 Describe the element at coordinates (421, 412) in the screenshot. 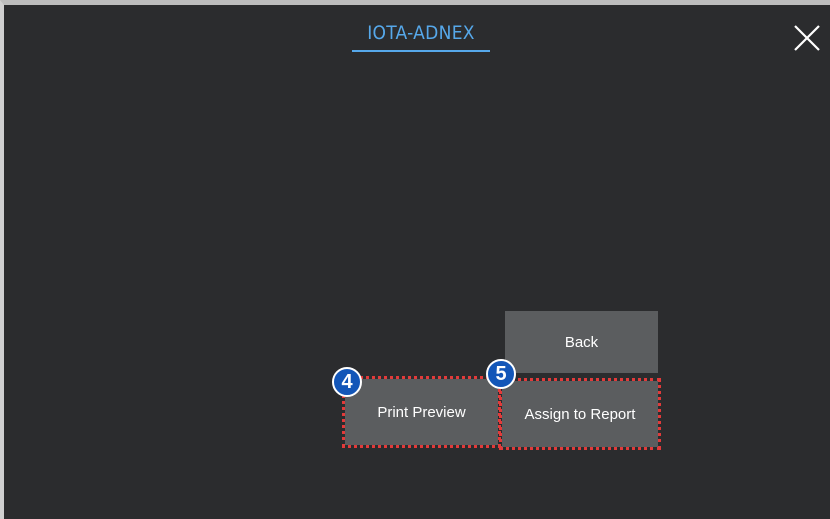

I see `print-preview-button: Print Preview` at that location.